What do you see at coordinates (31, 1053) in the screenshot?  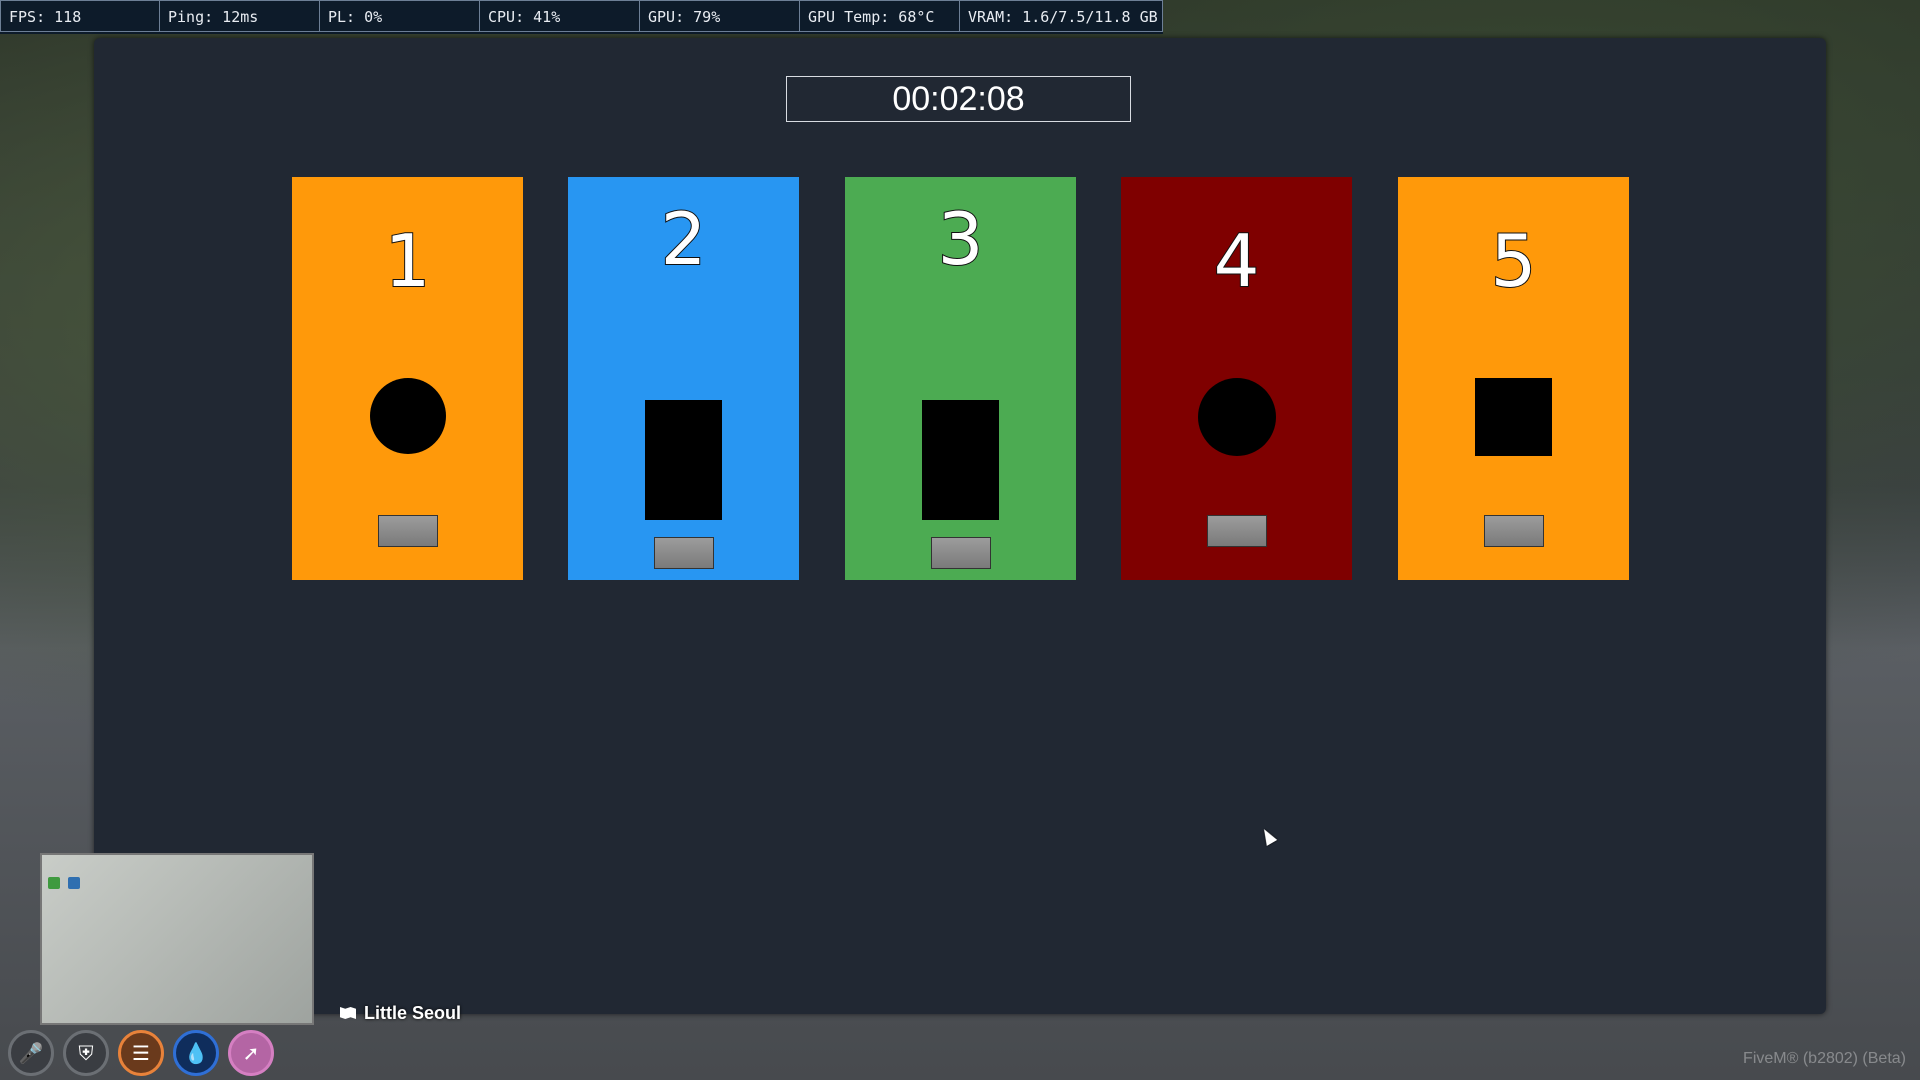 I see `microphone-icon: 🎤` at bounding box center [31, 1053].